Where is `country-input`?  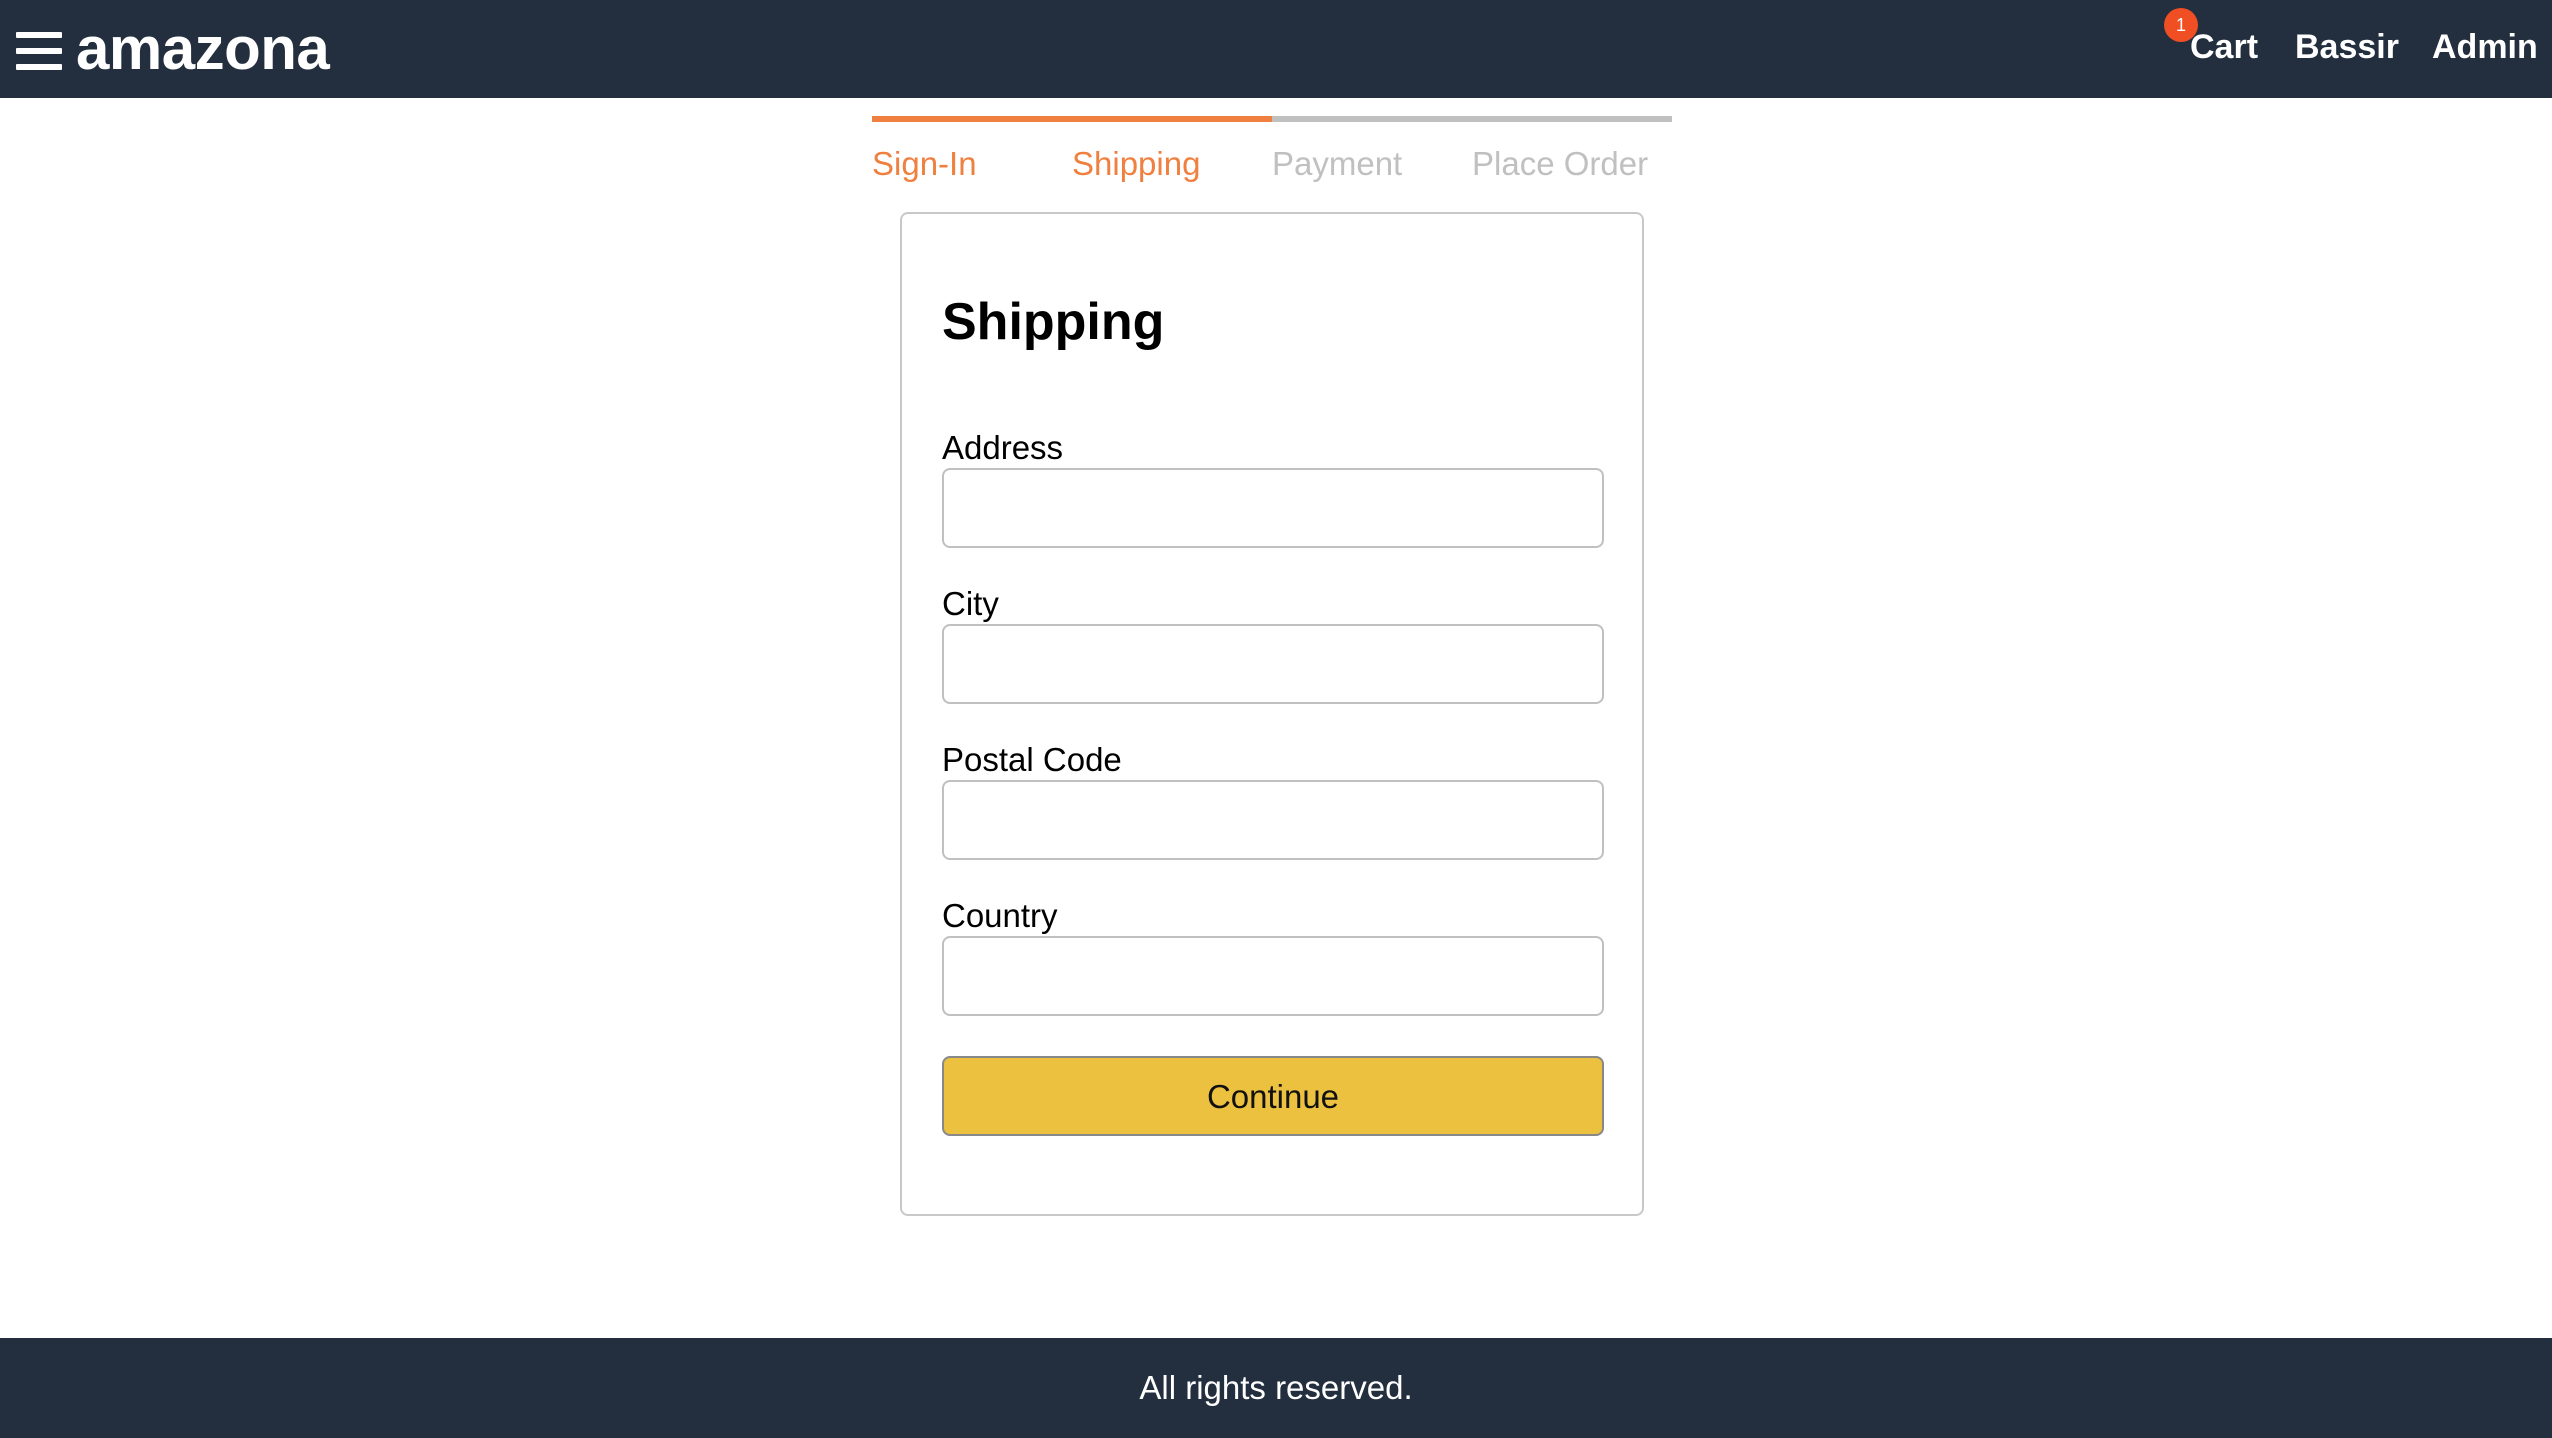 country-input is located at coordinates (1273, 976).